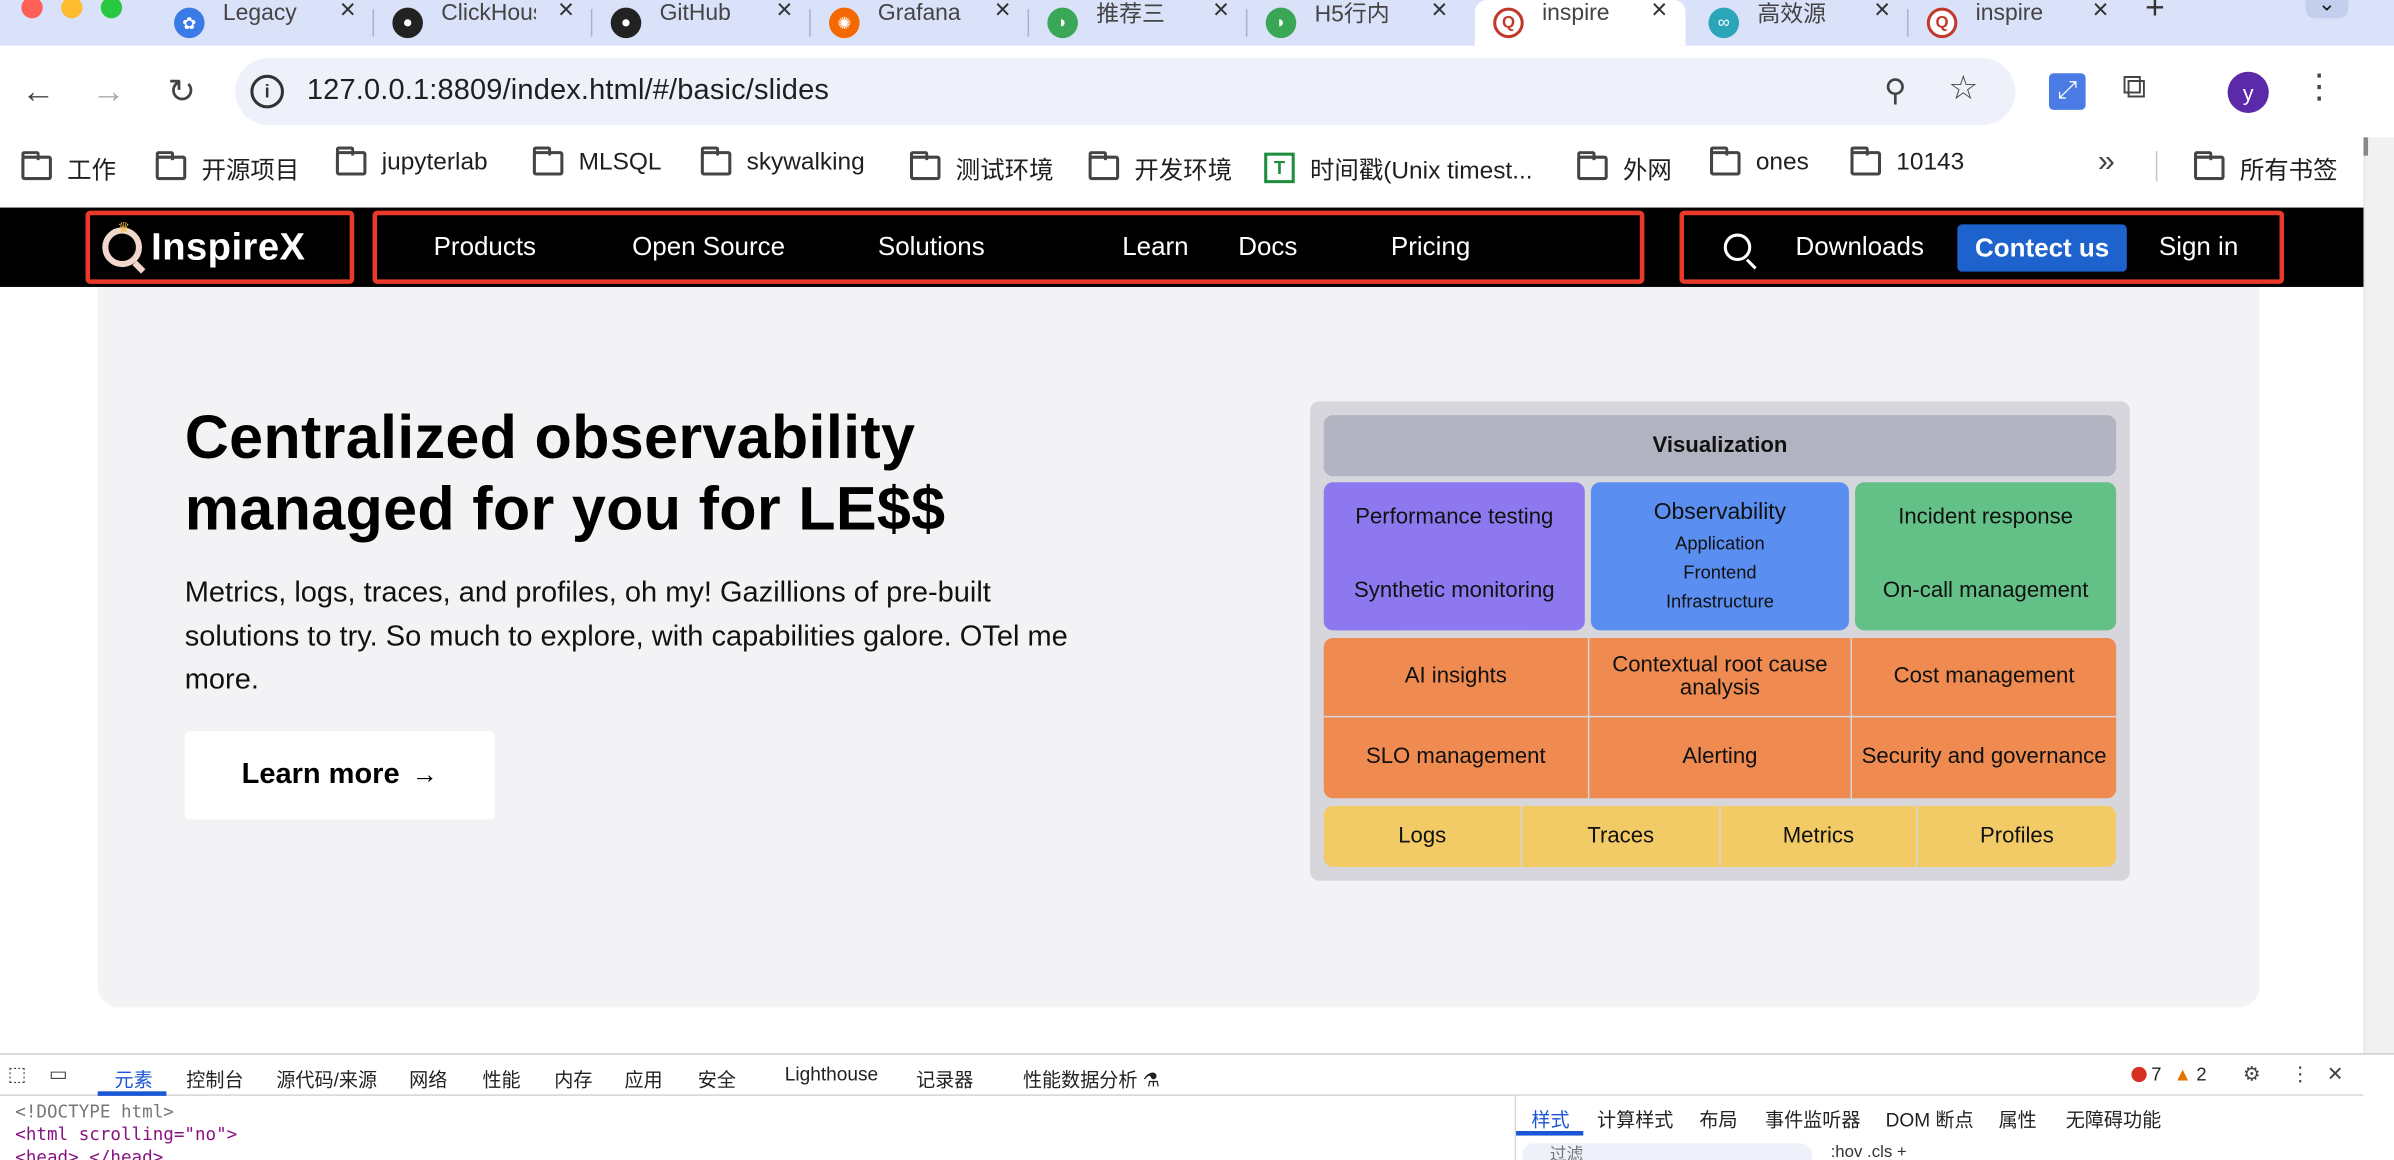 The height and width of the screenshot is (1160, 2394). What do you see at coordinates (2106, 162) in the screenshot?
I see `bookmarks-overflow-icon: »` at bounding box center [2106, 162].